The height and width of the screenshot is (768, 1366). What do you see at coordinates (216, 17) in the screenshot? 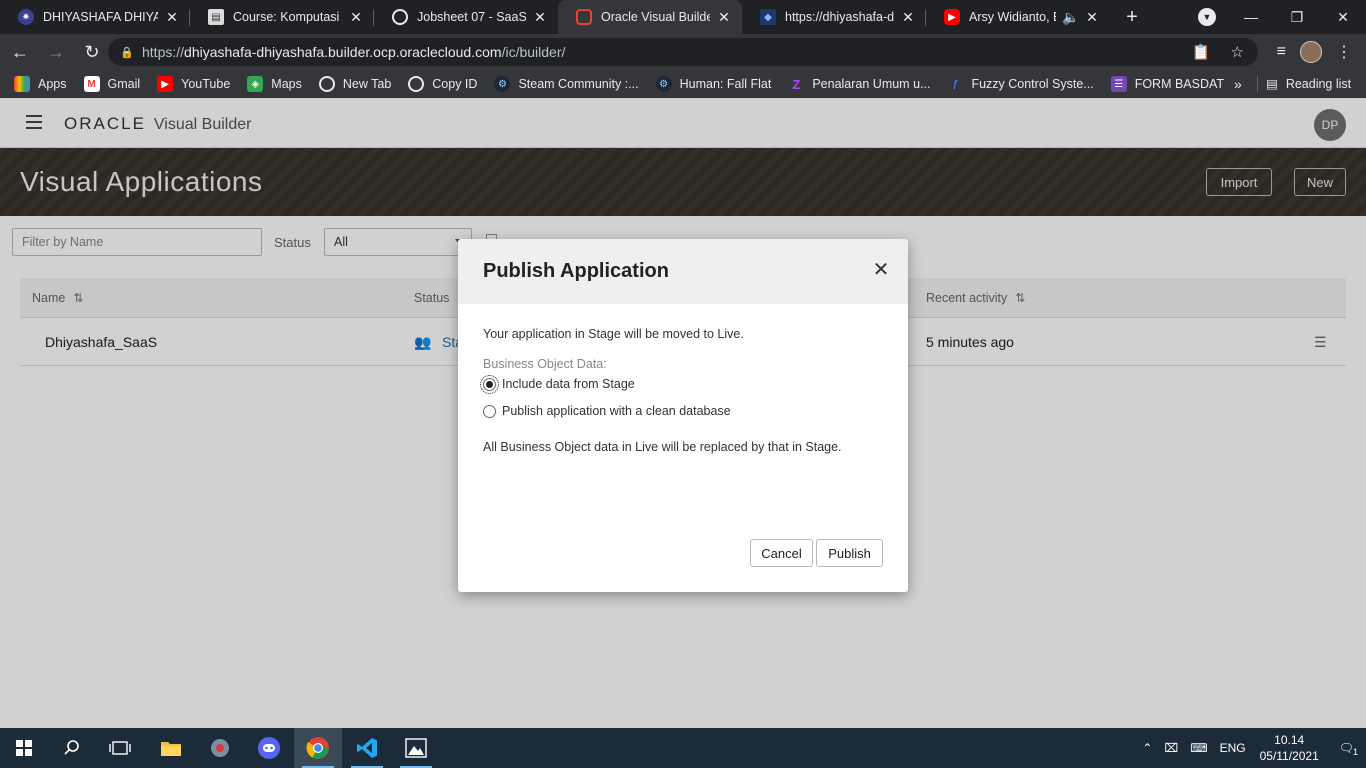
I see `moodle-icon: ▤` at bounding box center [216, 17].